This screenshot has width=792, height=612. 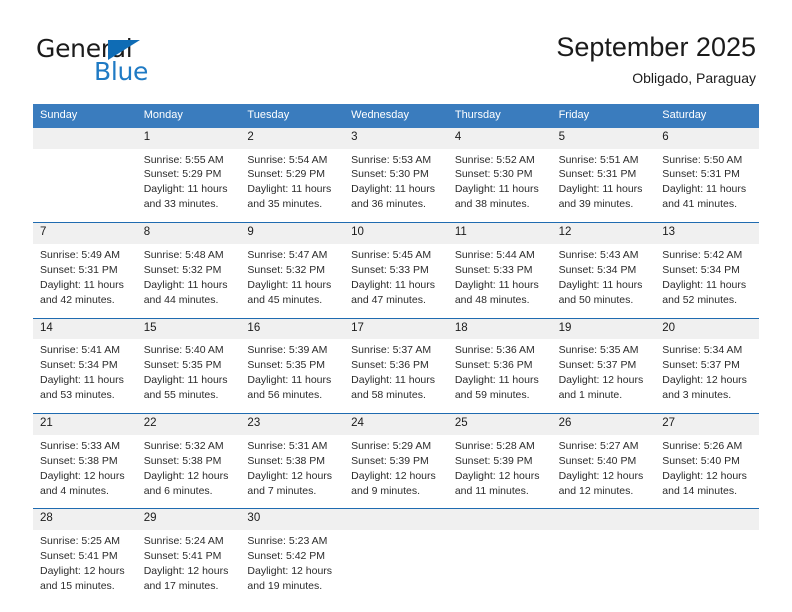 I want to click on day-detail-line: and 1 minute., so click(x=590, y=395).